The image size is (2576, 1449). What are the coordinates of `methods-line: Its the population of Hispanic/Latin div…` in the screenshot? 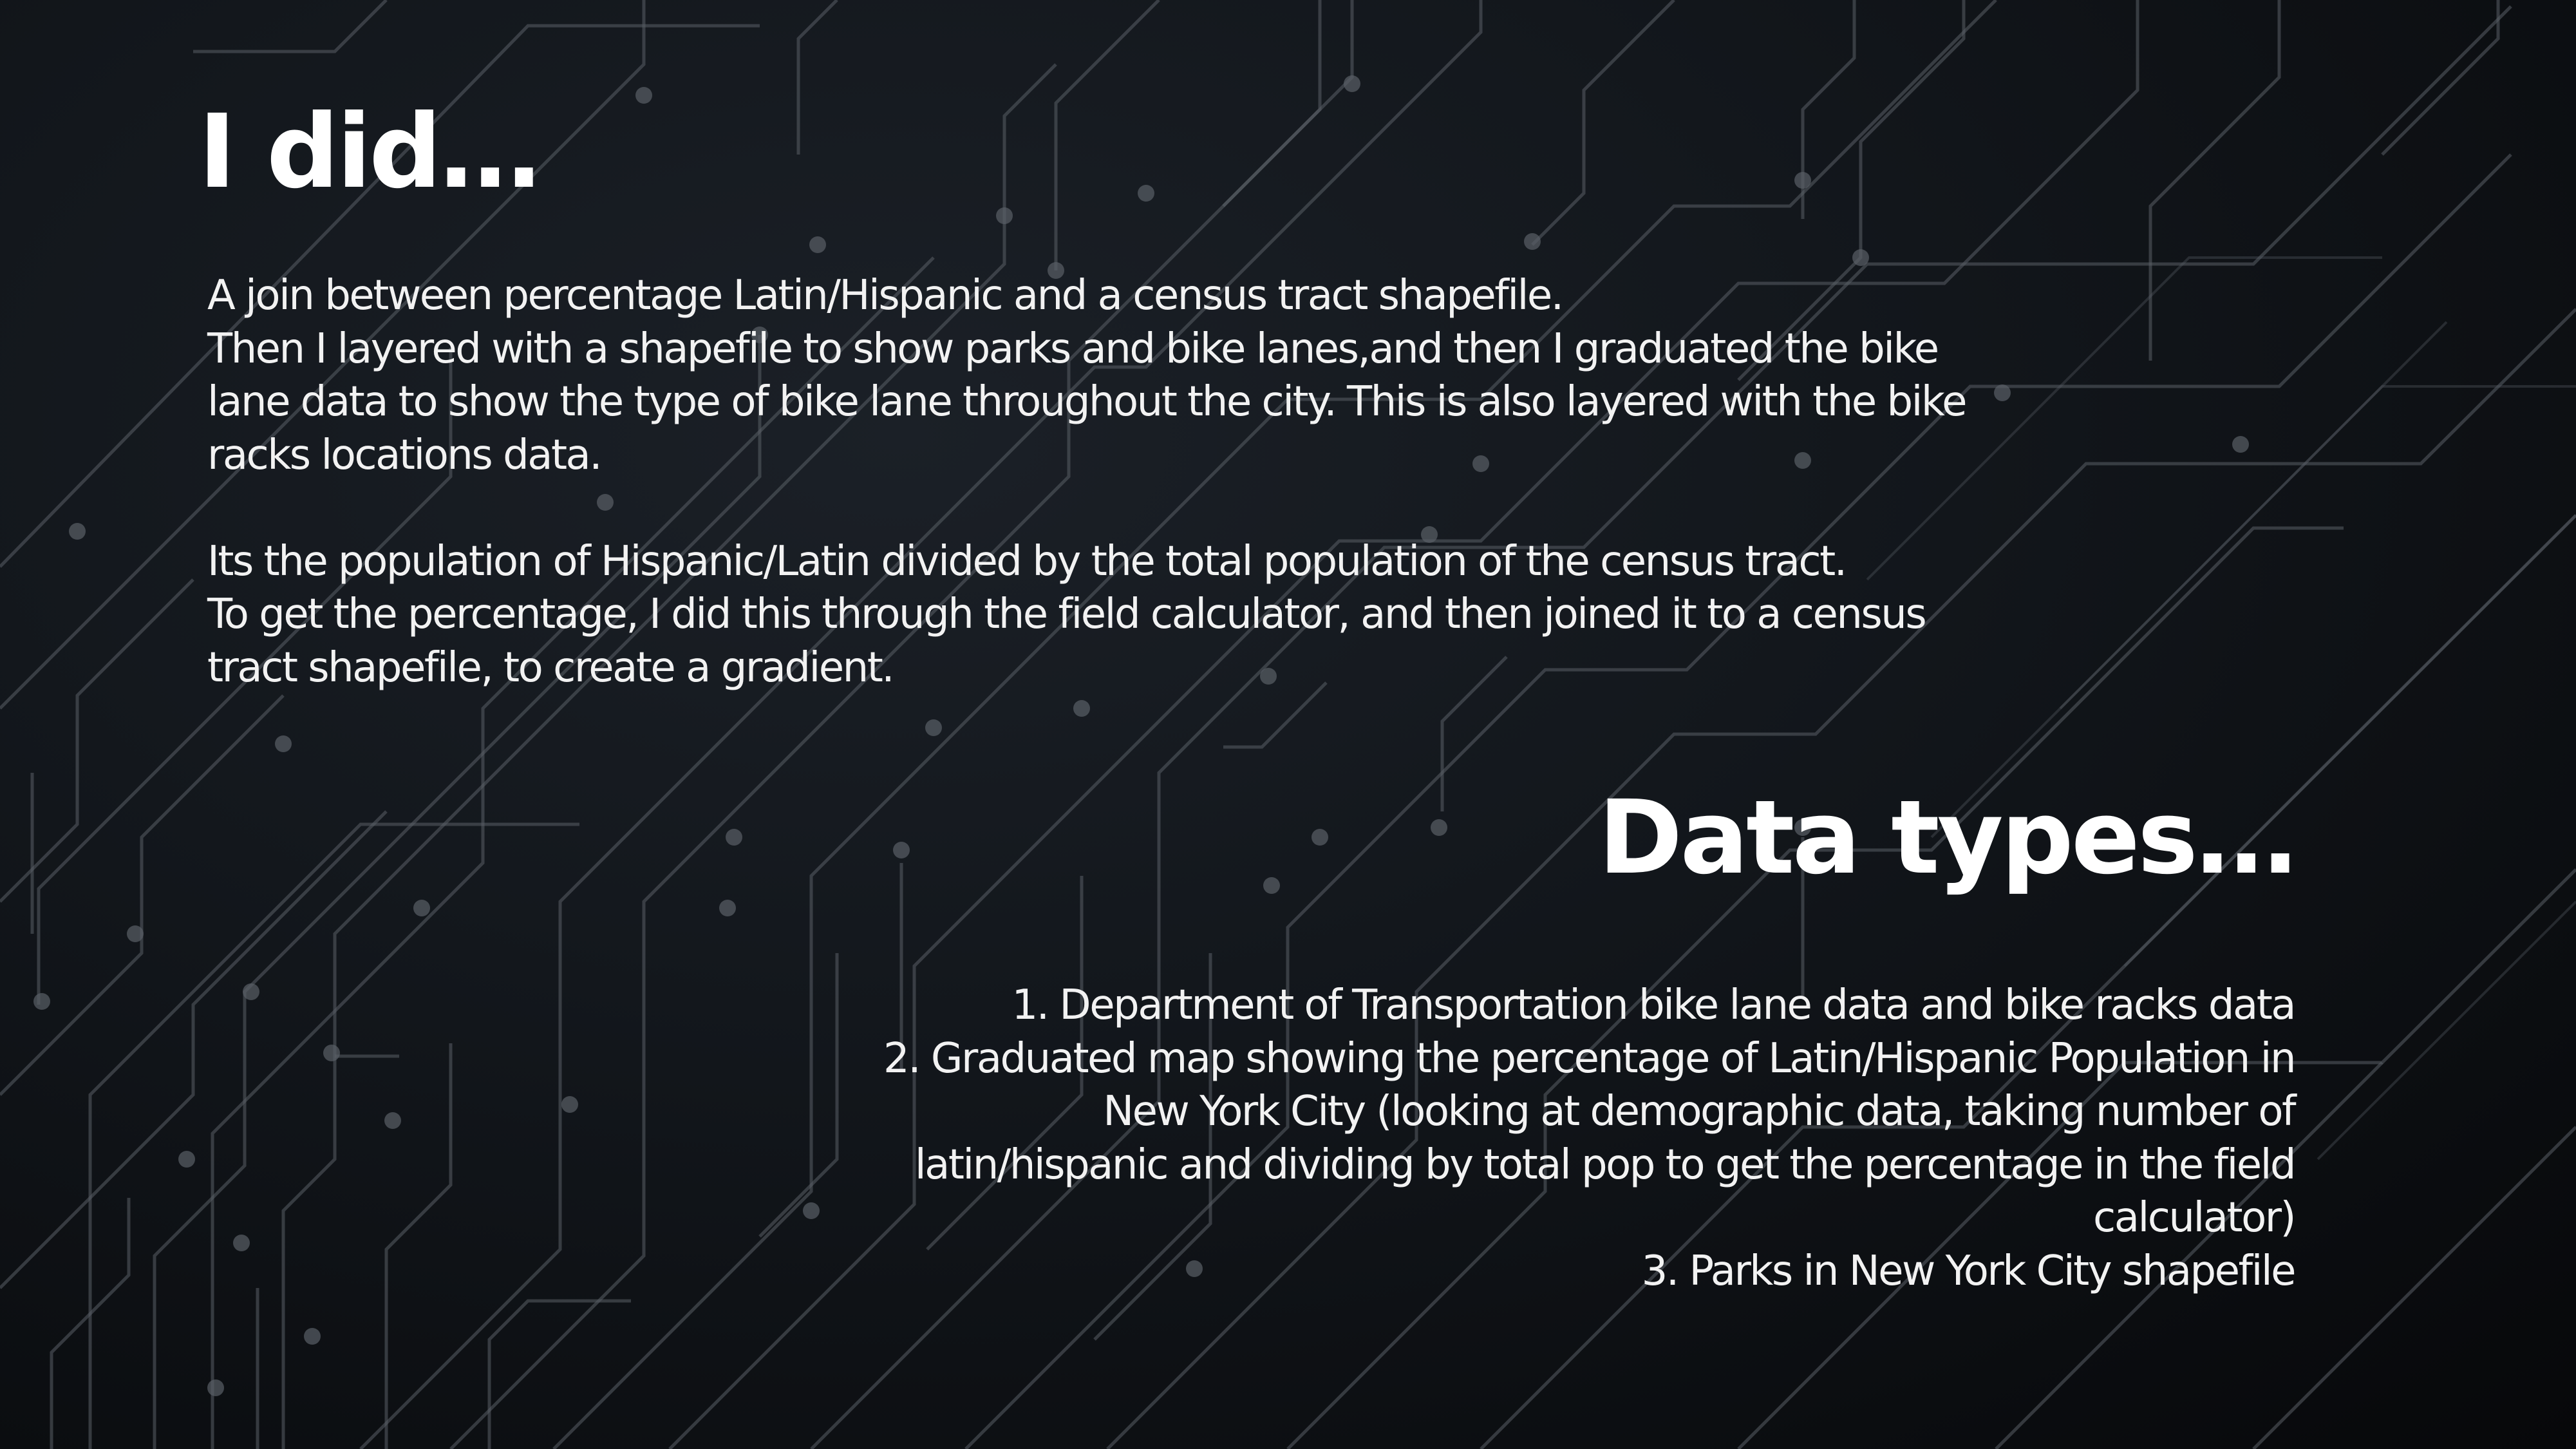 It's located at (1027, 561).